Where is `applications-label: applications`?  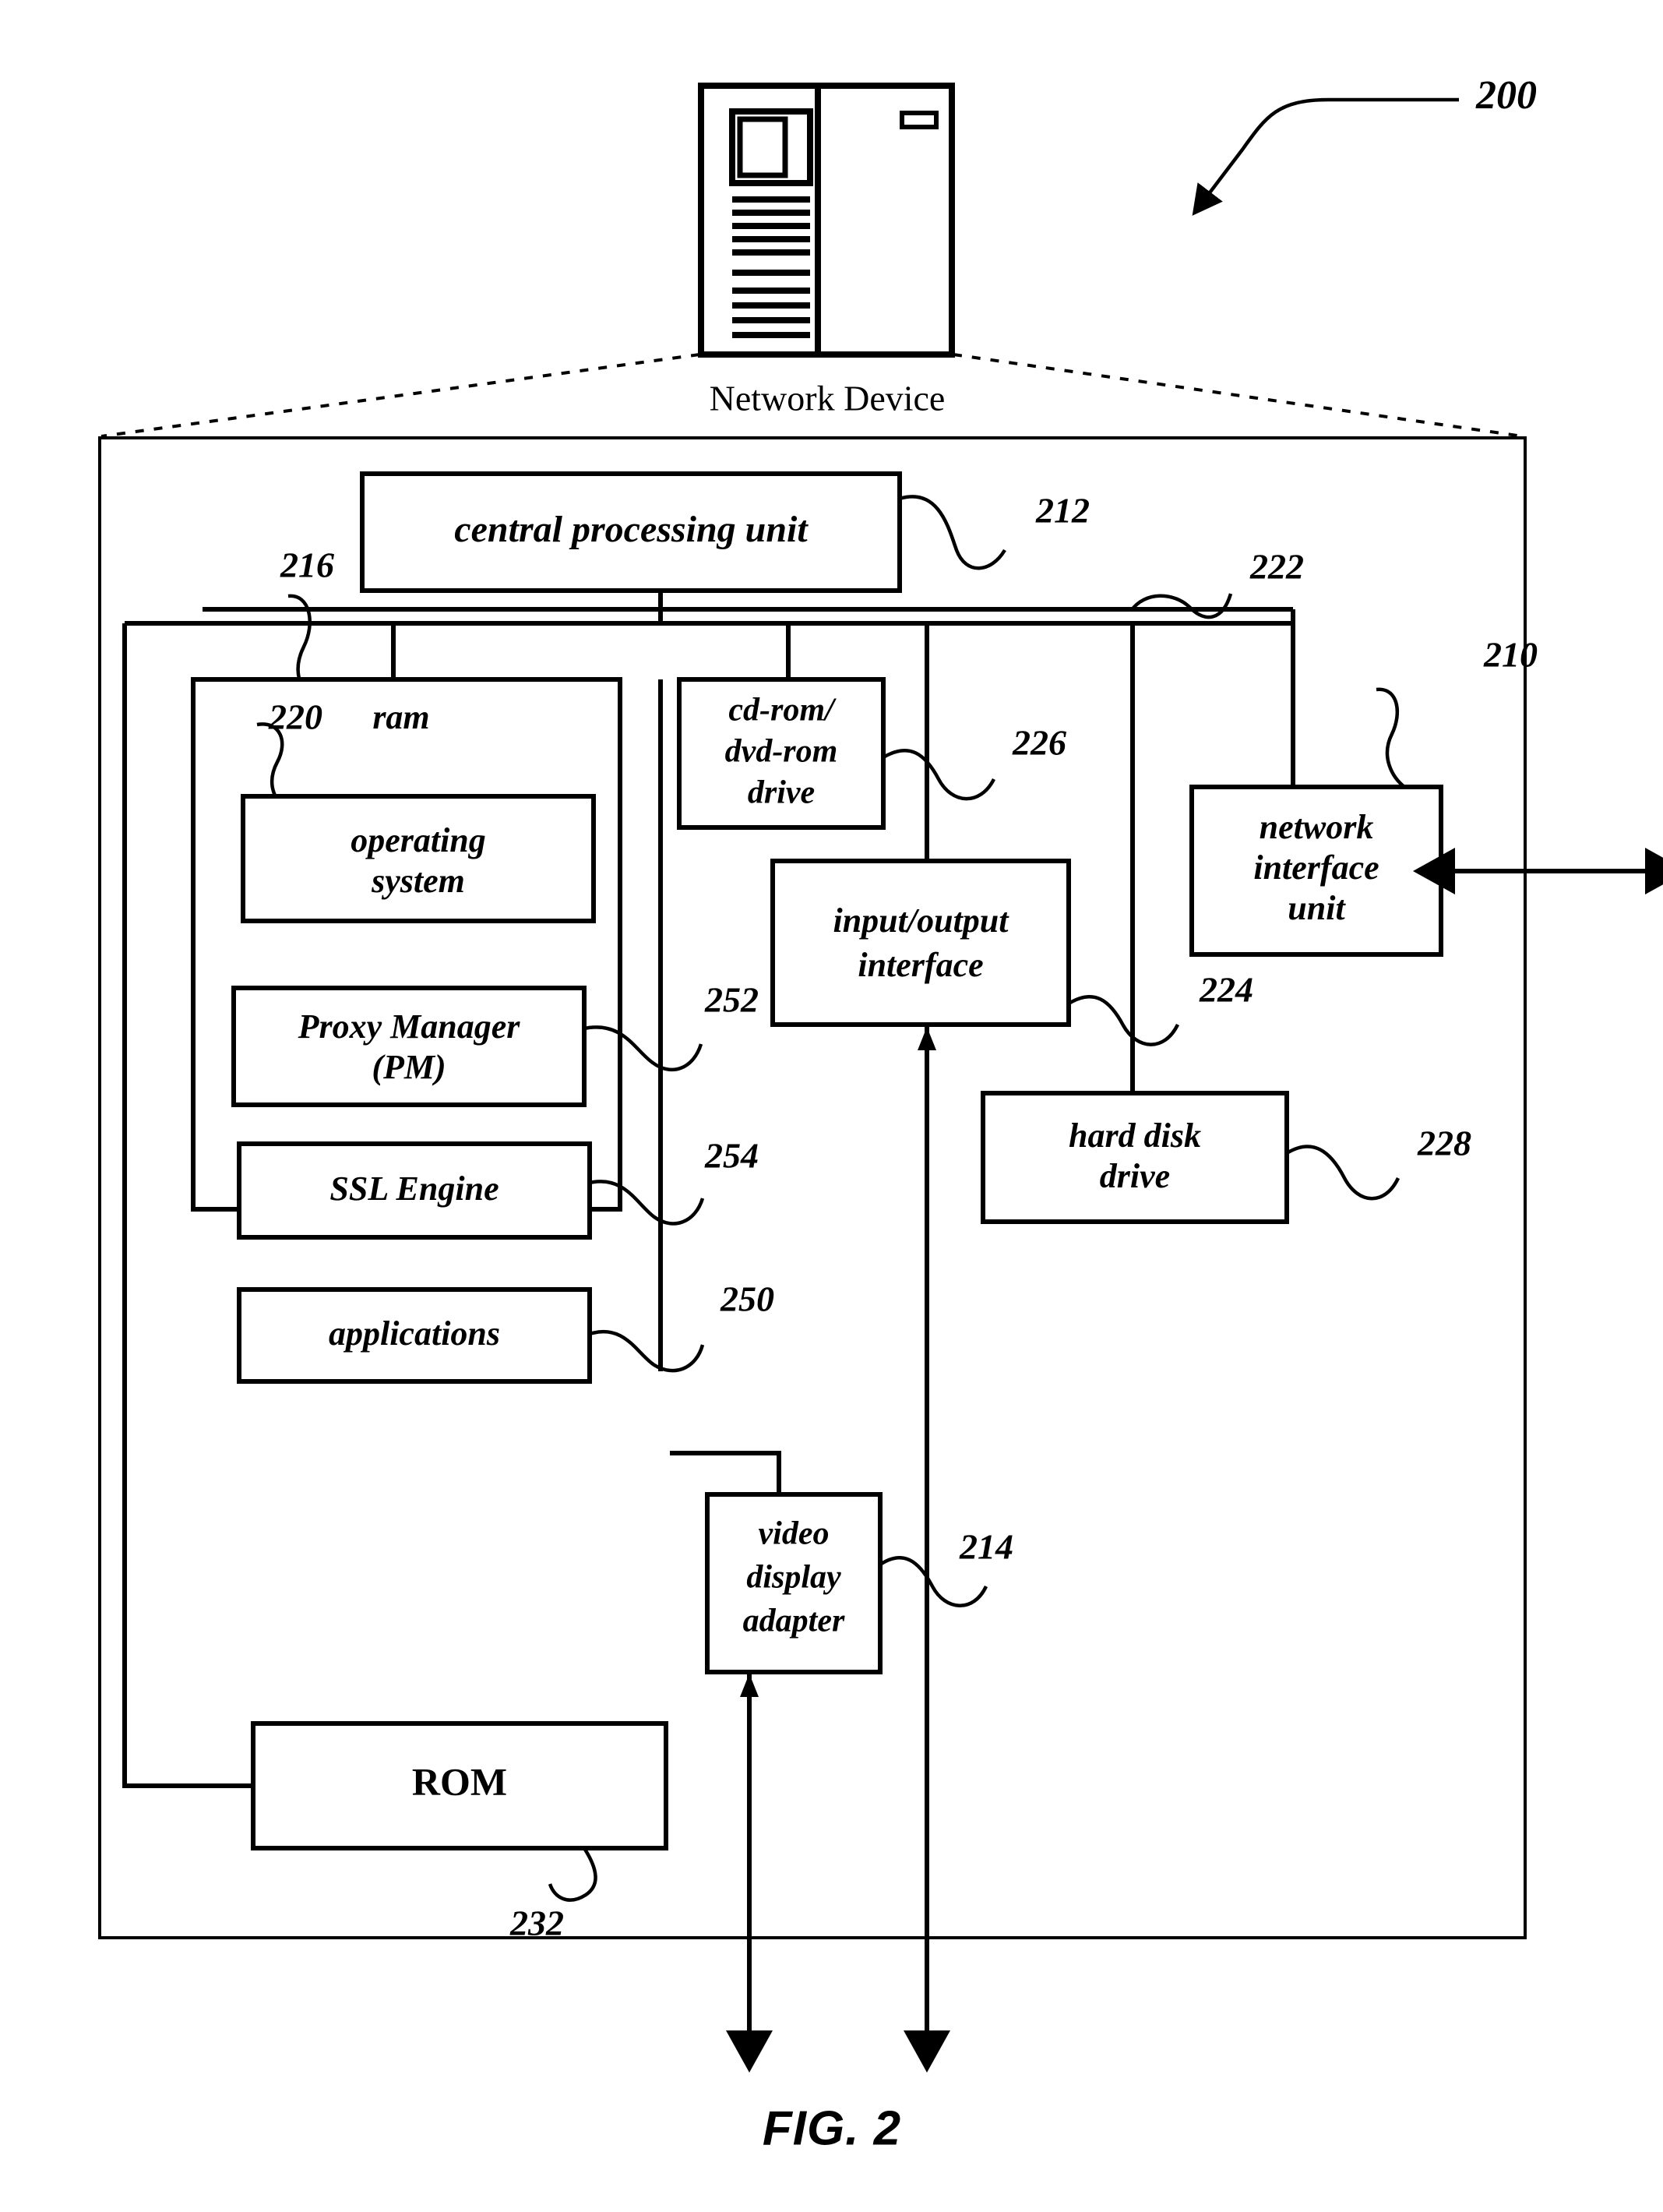 applications-label: applications is located at coordinates (415, 1333).